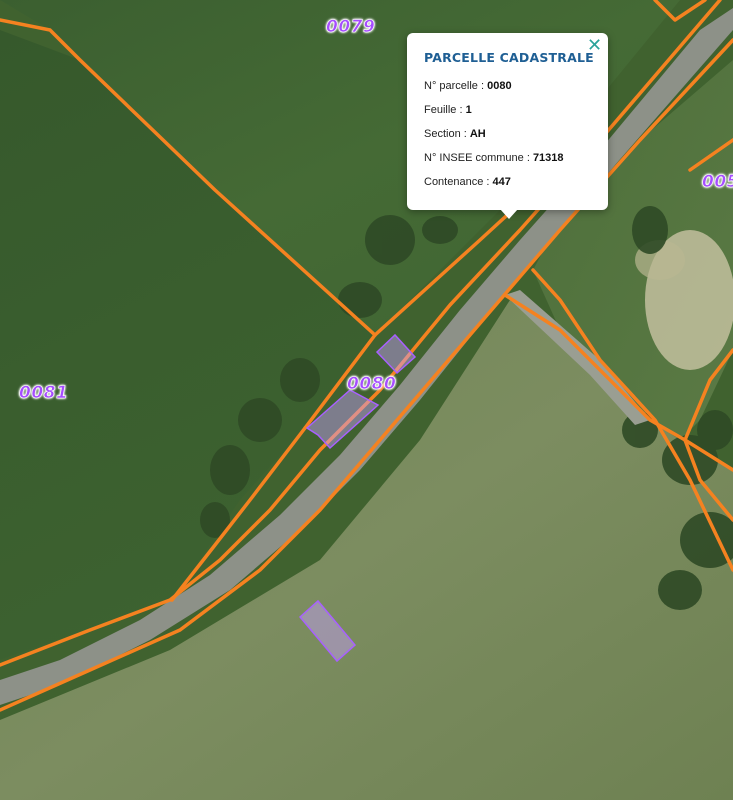  Describe the element at coordinates (447, 134) in the screenshot. I see `field-section-label: Section :` at that location.